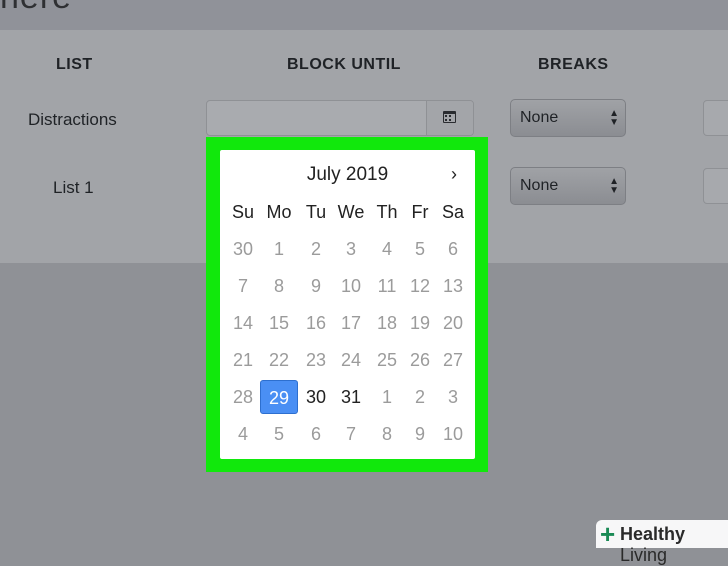 This screenshot has height=566, width=728. Describe the element at coordinates (351, 360) in the screenshot. I see `calendar-day: 24` at that location.